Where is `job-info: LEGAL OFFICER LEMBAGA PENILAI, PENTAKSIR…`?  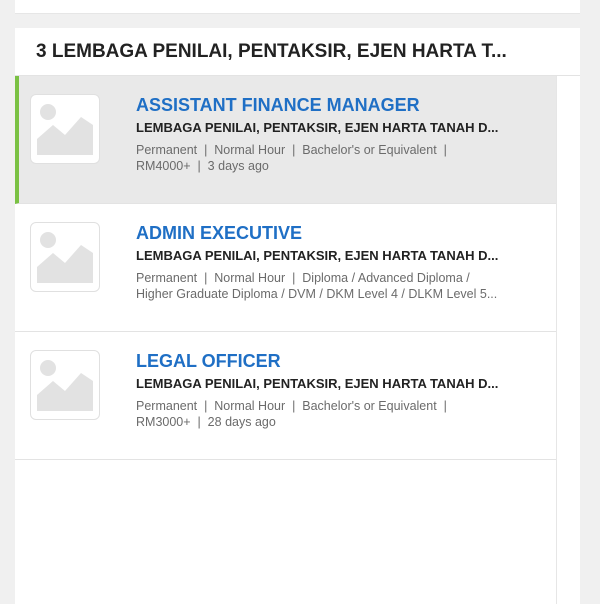
job-info: LEGAL OFFICER LEMBAGA PENILAI, PENTAKSIR… is located at coordinates (341, 390).